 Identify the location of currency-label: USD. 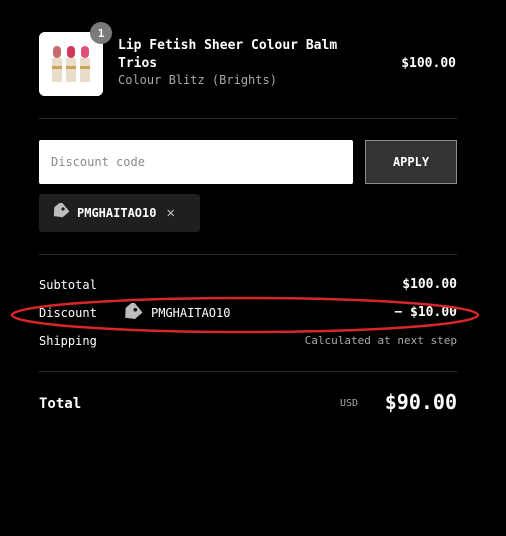
(349, 403).